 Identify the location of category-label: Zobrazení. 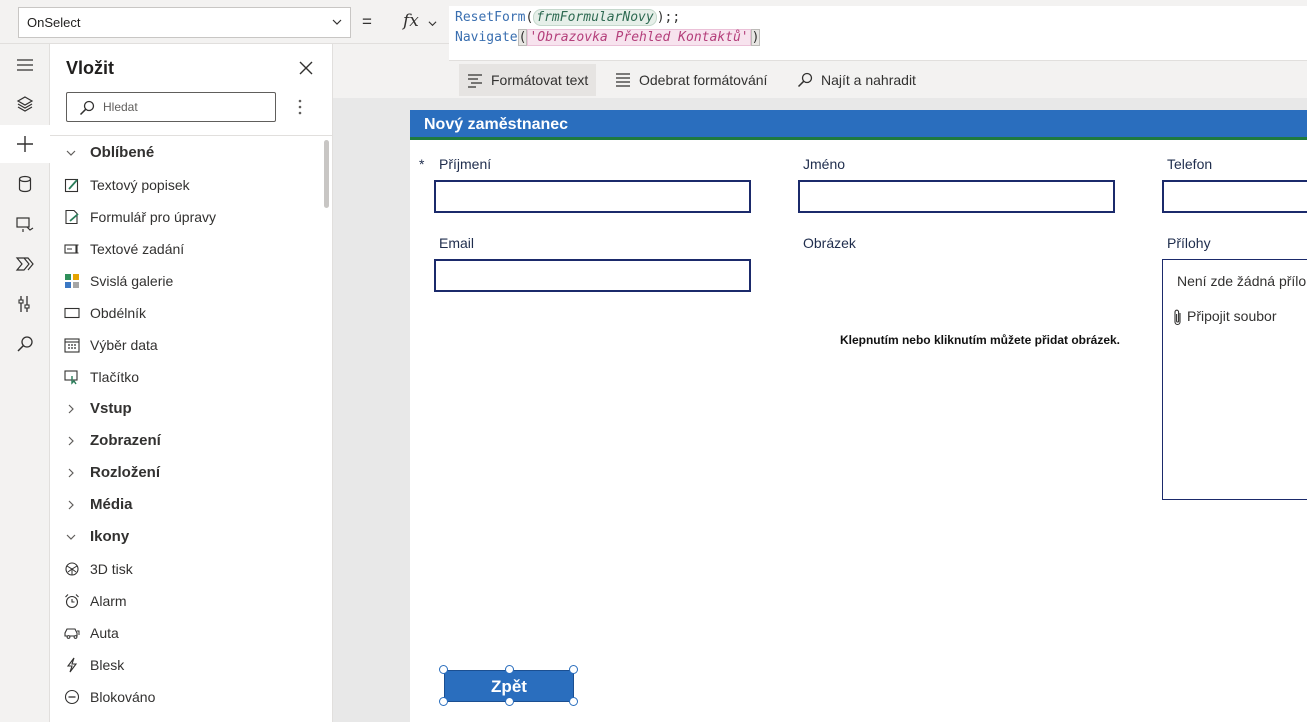
(125, 440).